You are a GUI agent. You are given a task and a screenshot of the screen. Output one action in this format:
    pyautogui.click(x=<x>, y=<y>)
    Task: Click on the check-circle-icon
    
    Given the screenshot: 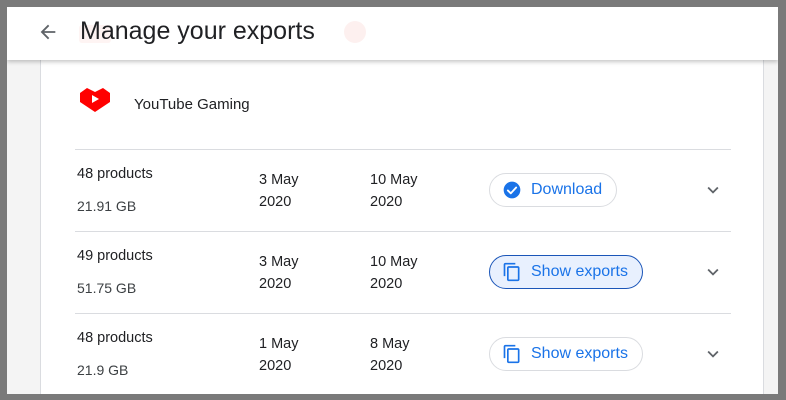 What is the action you would take?
    pyautogui.click(x=512, y=190)
    